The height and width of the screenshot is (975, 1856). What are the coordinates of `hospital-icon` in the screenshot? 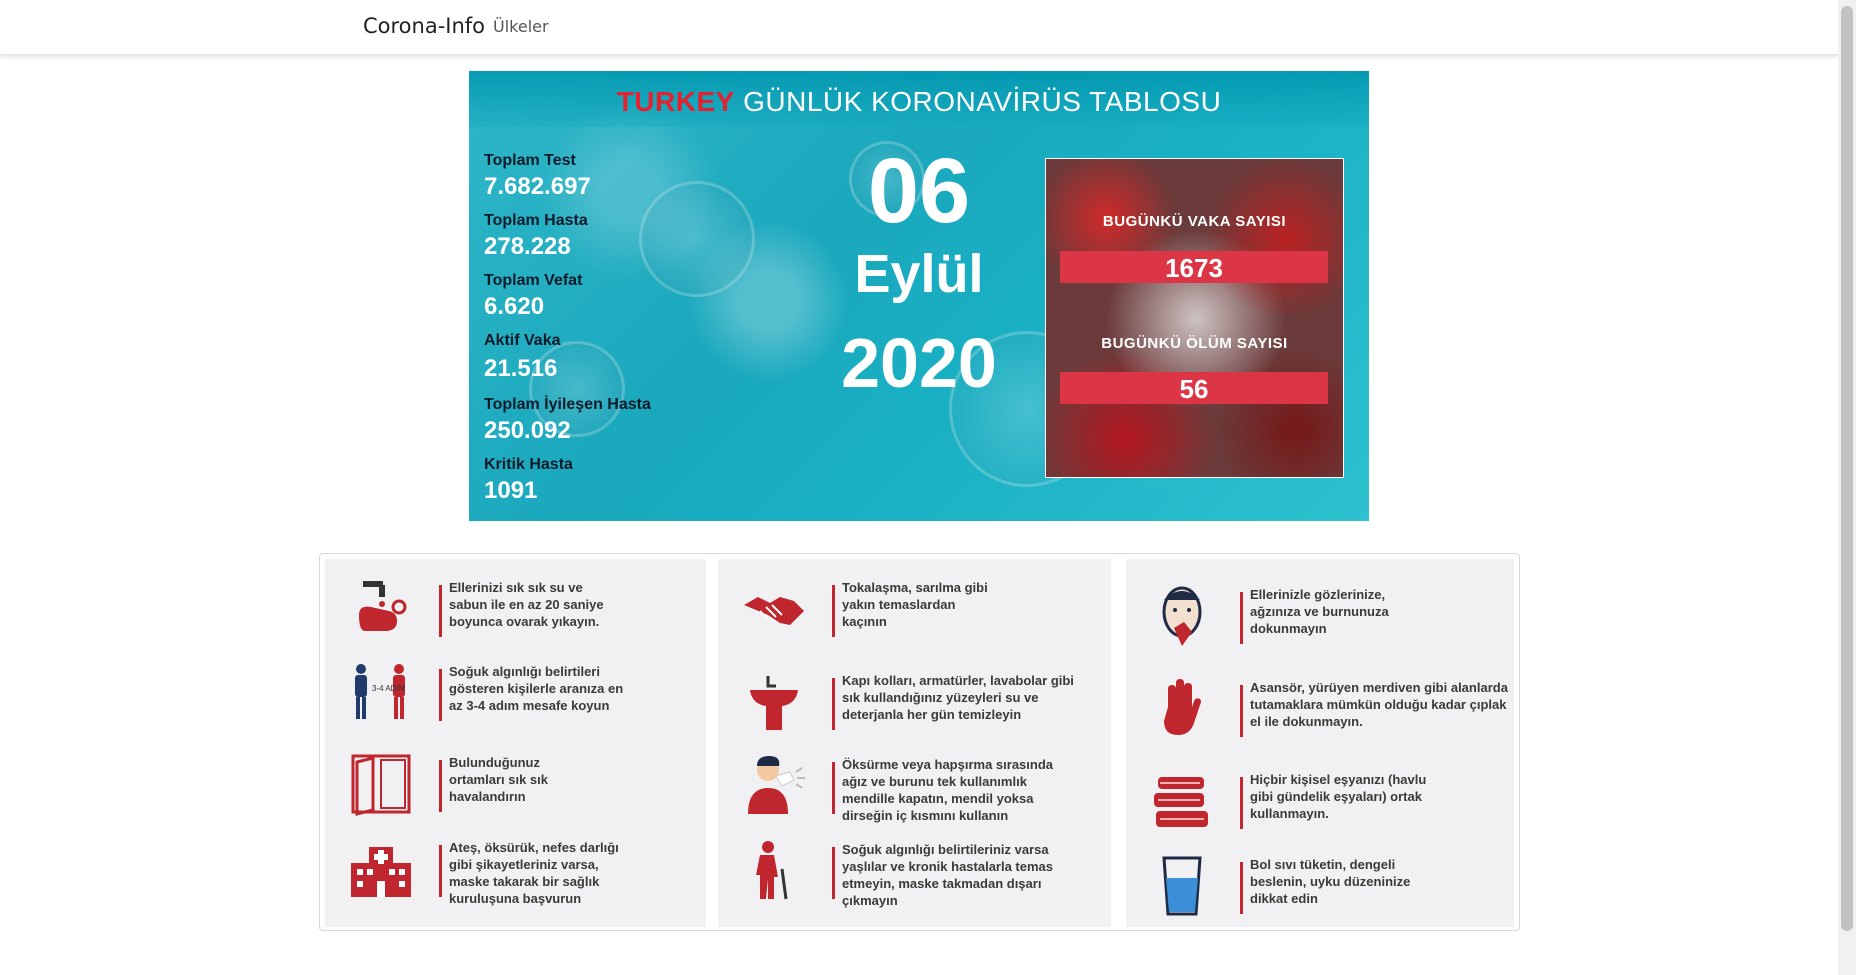 It's located at (381, 872).